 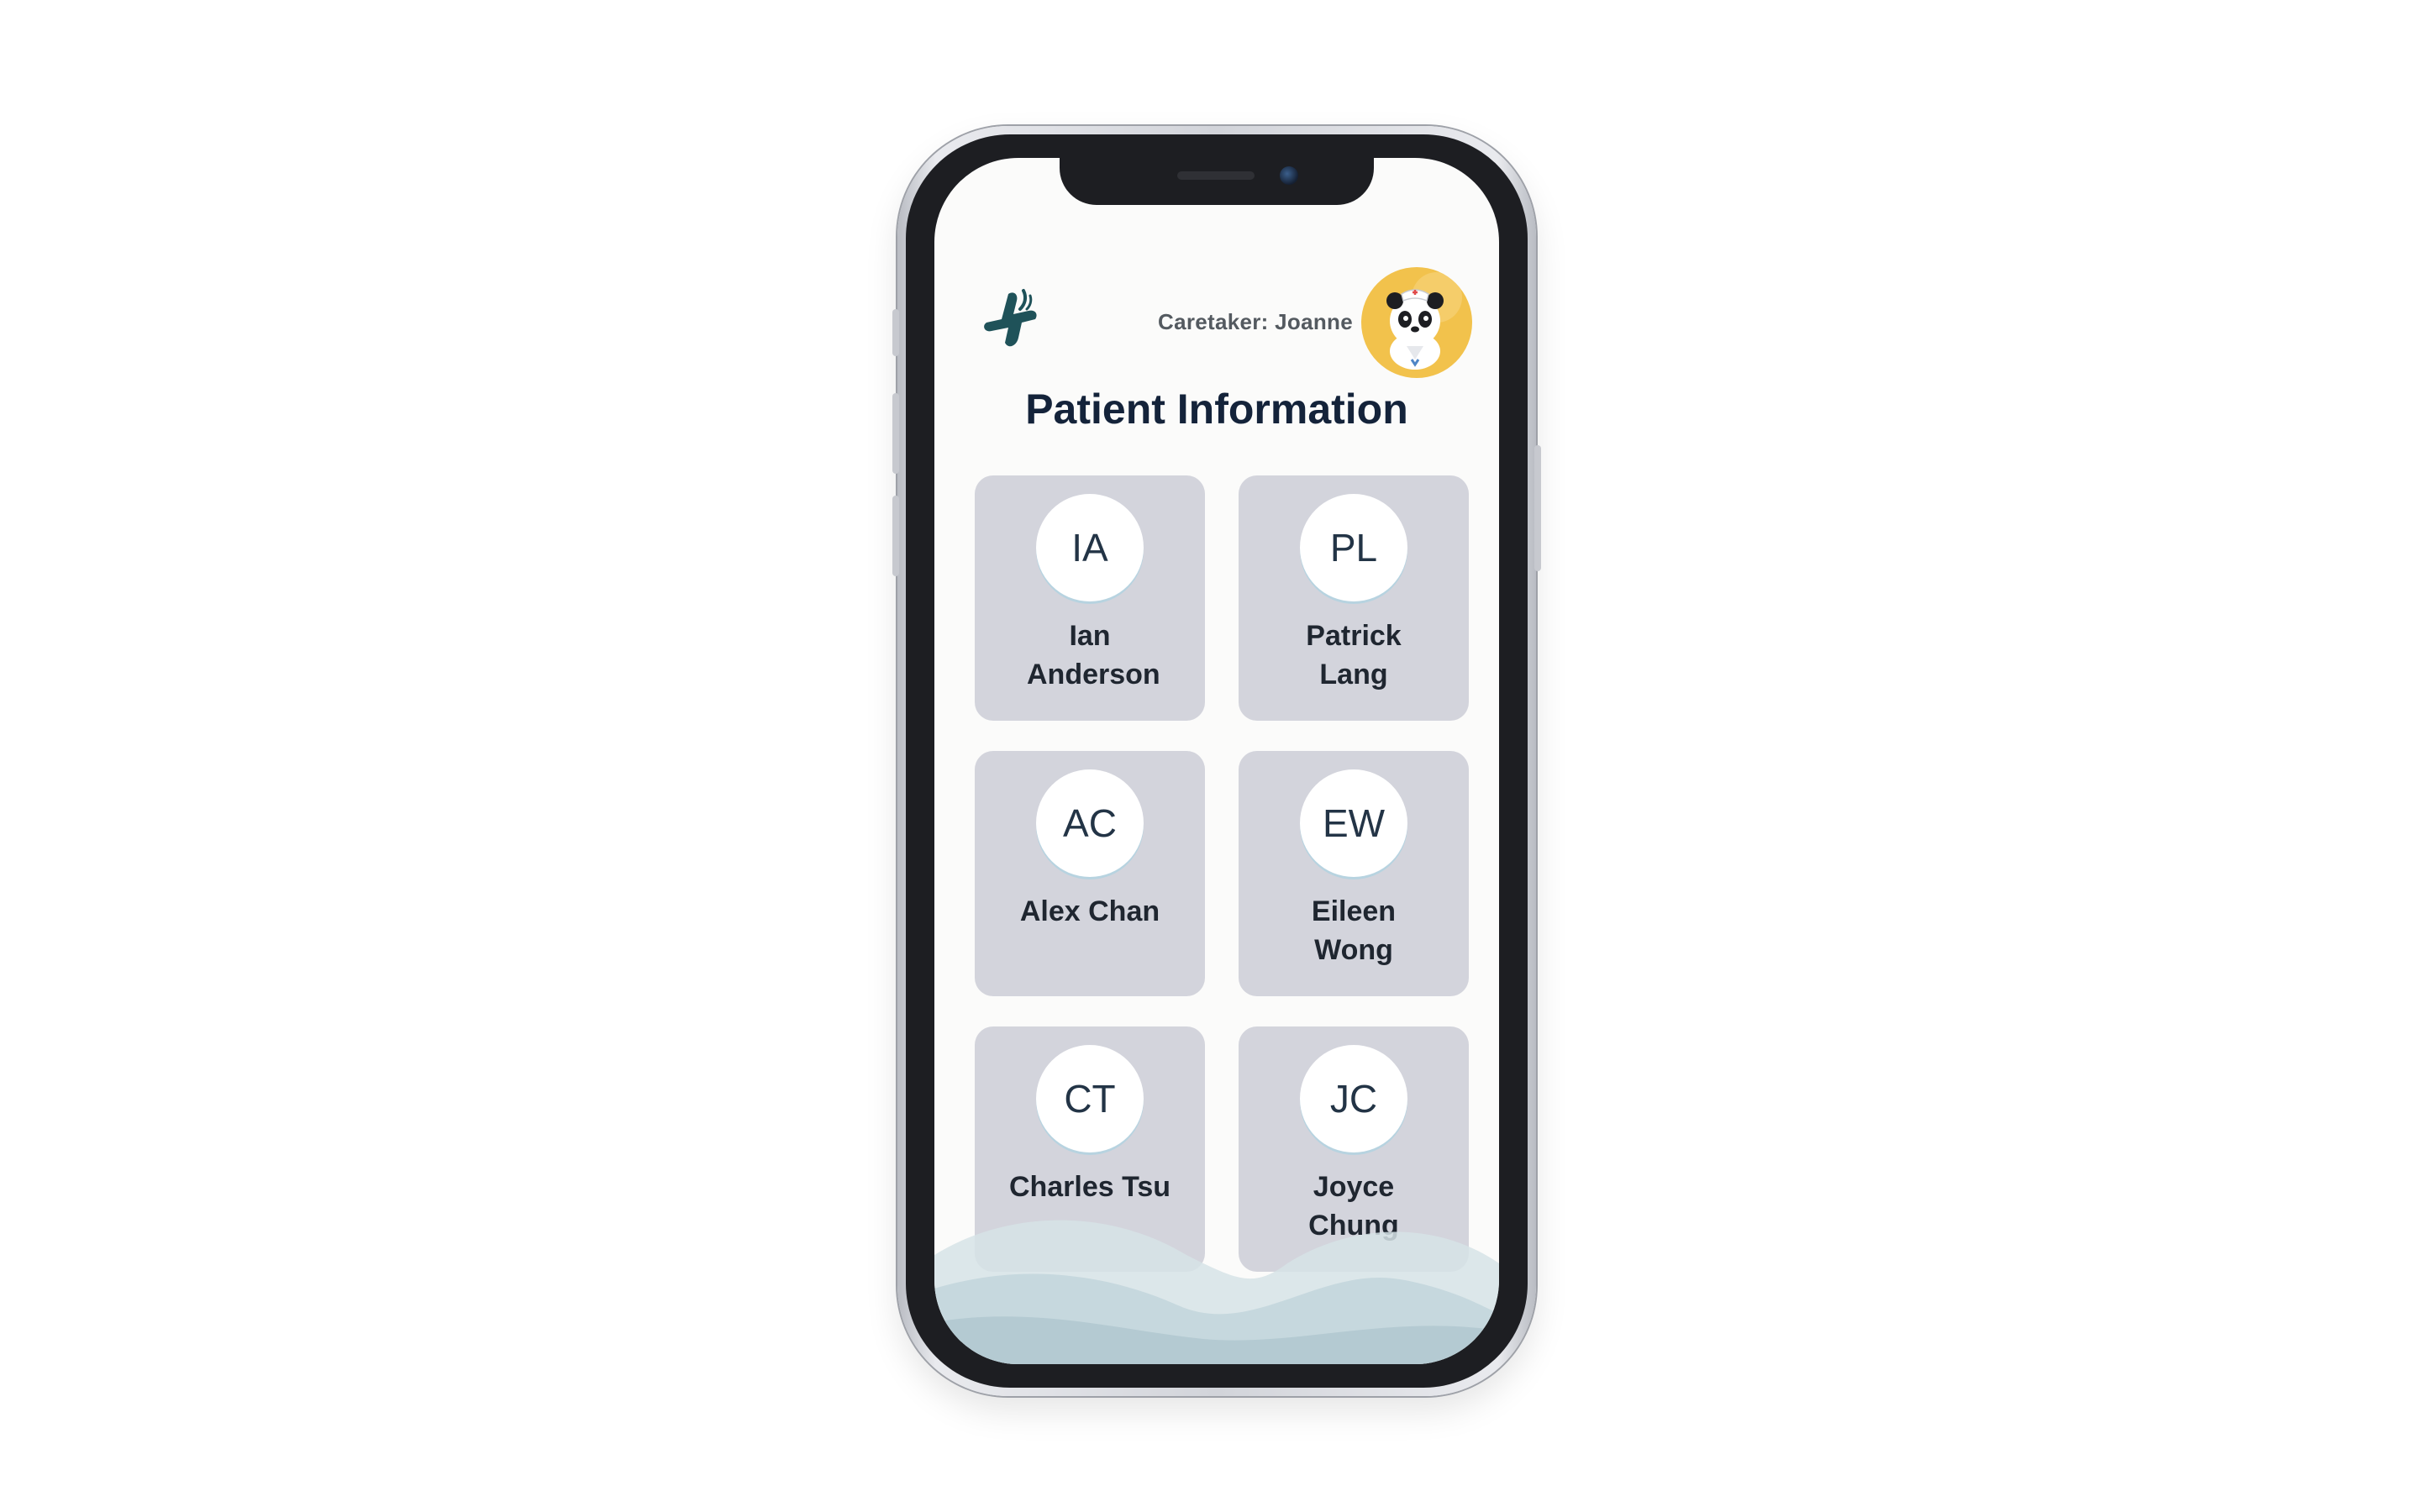 I want to click on patient-initials-avatar: AC, so click(x=1090, y=823).